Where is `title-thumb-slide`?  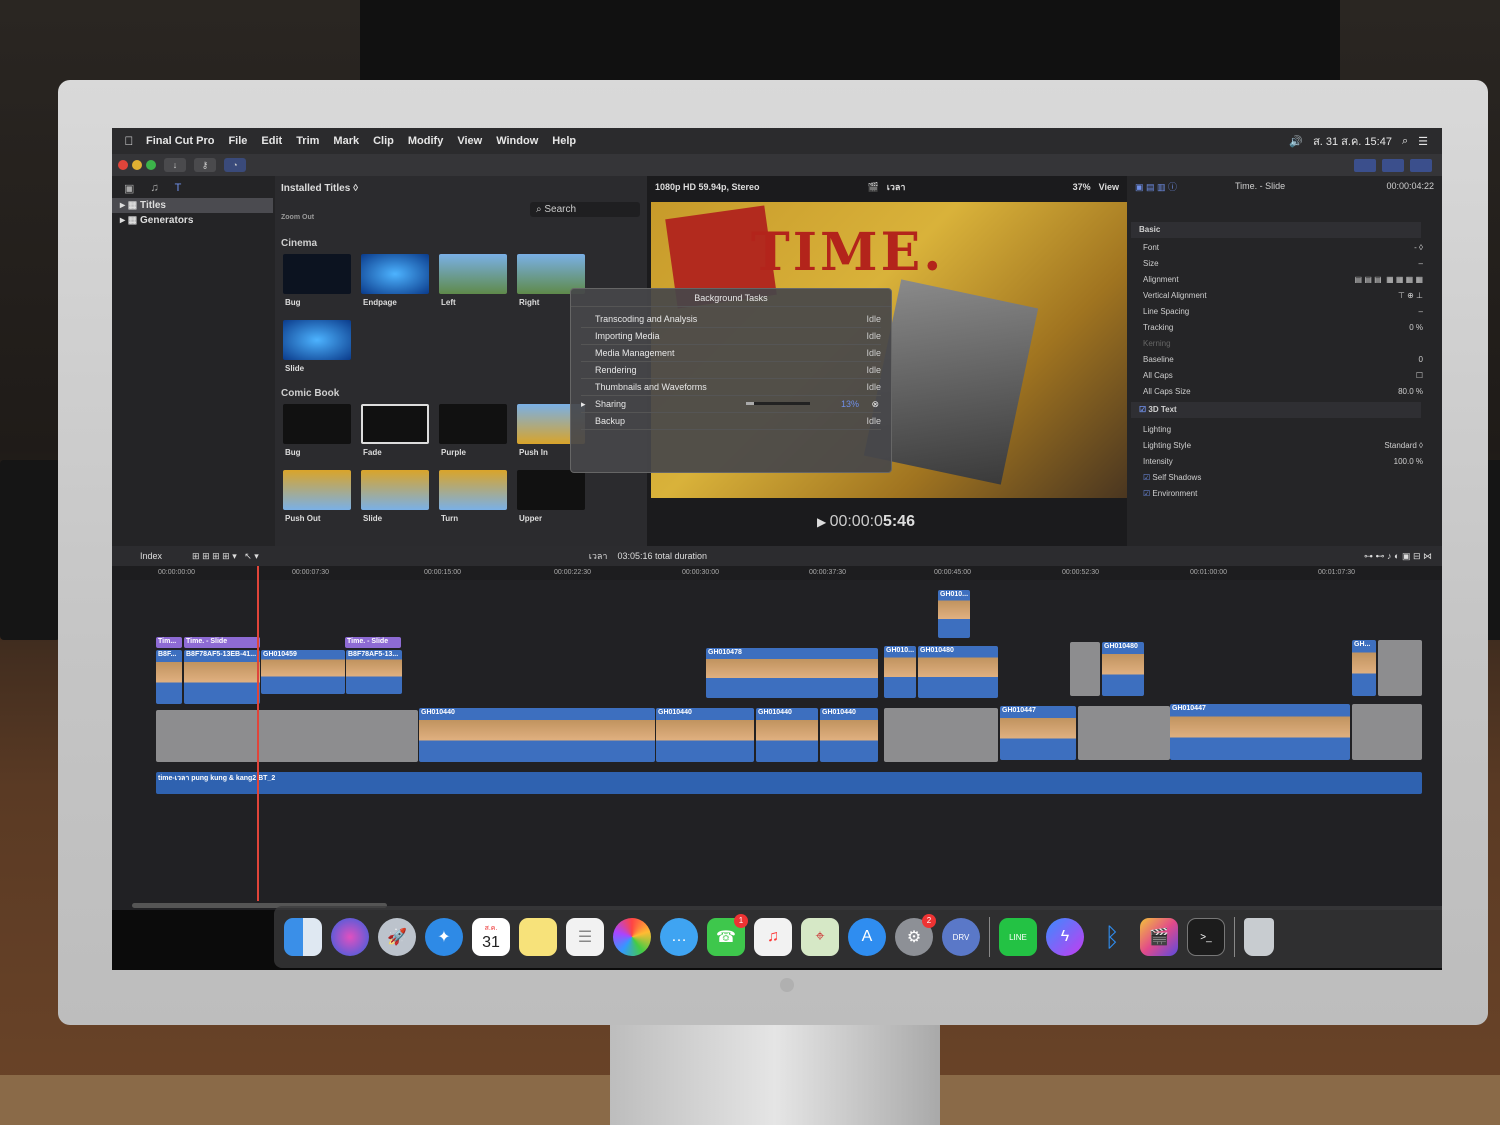
title-thumb-slide is located at coordinates (317, 340).